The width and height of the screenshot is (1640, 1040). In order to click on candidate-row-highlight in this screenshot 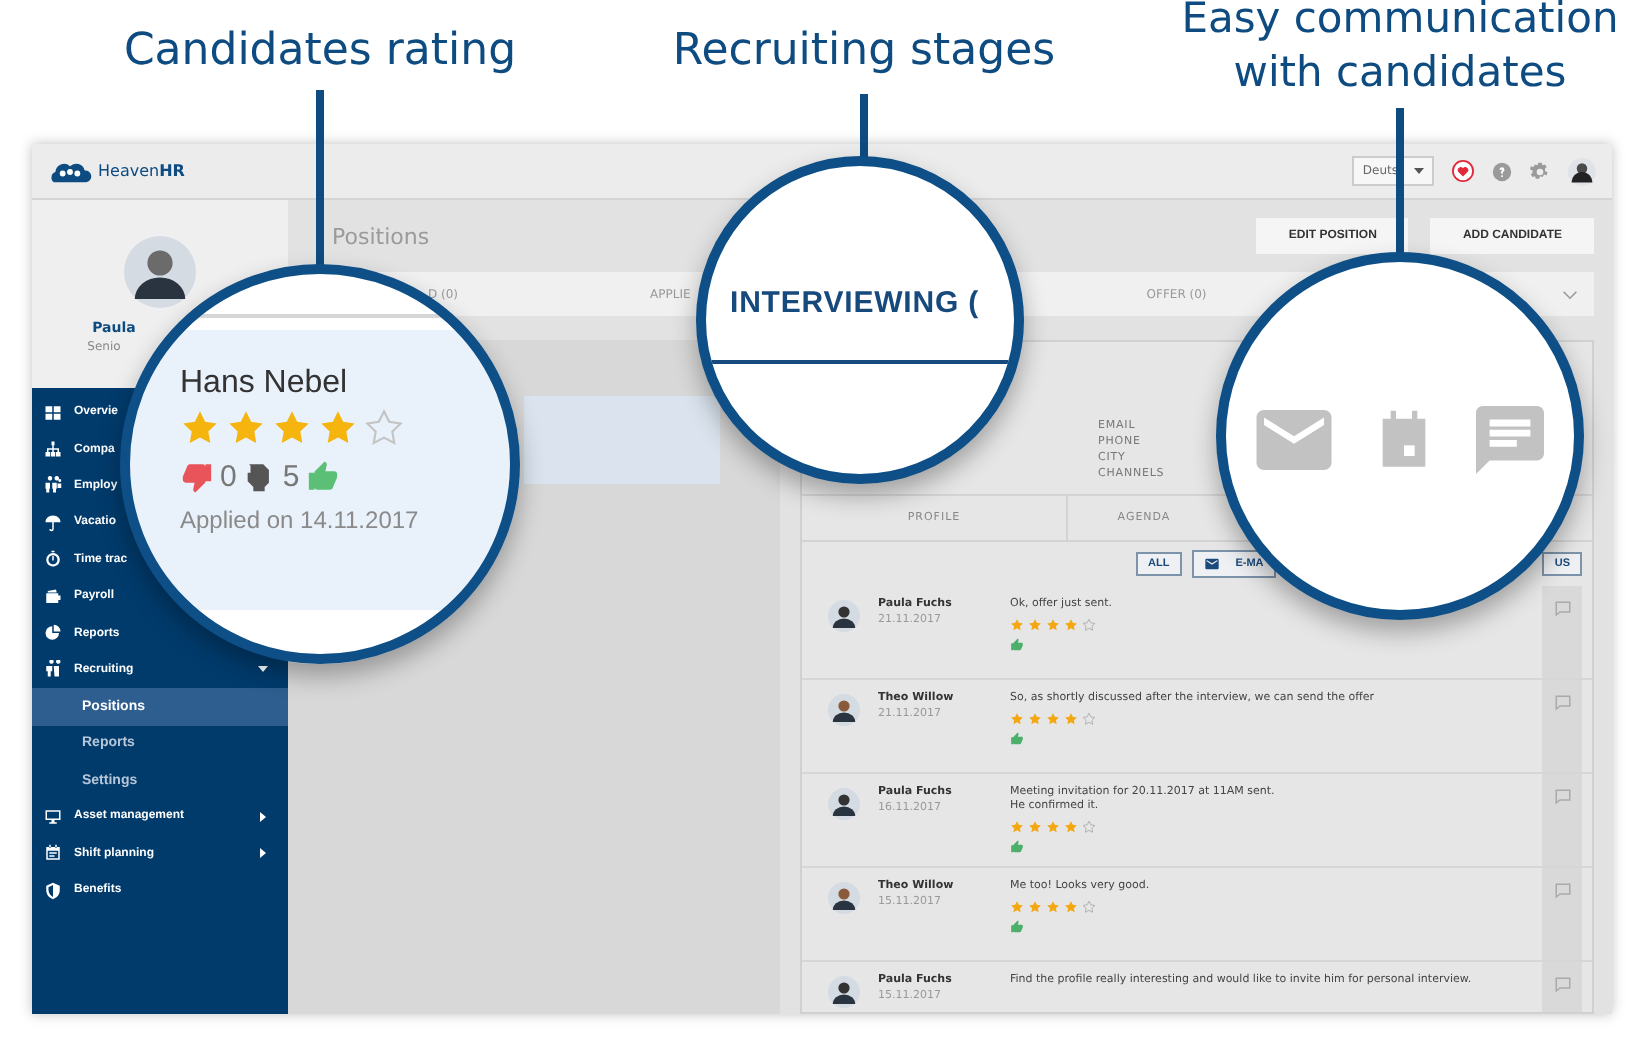, I will do `click(622, 440)`.